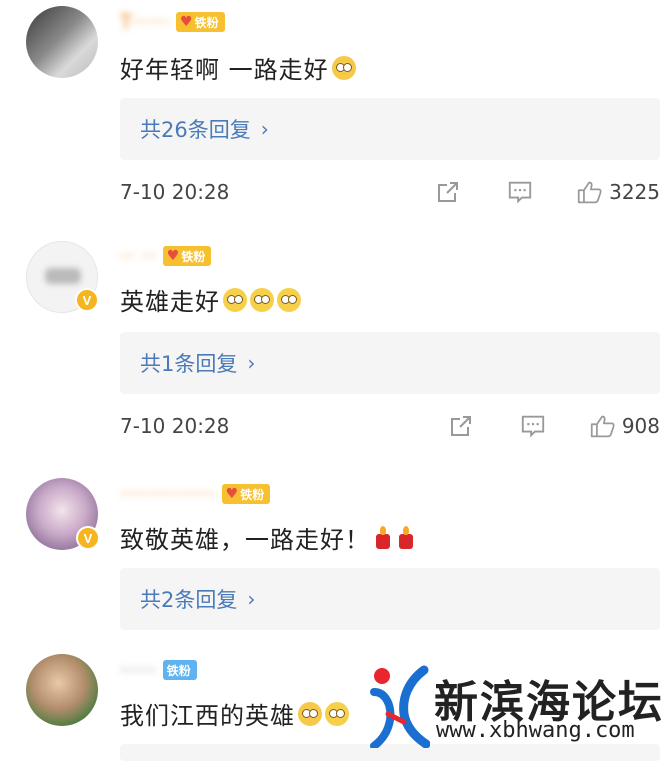 The image size is (664, 761). Describe the element at coordinates (189, 600) in the screenshot. I see `replies-label: 共2条回复` at that location.